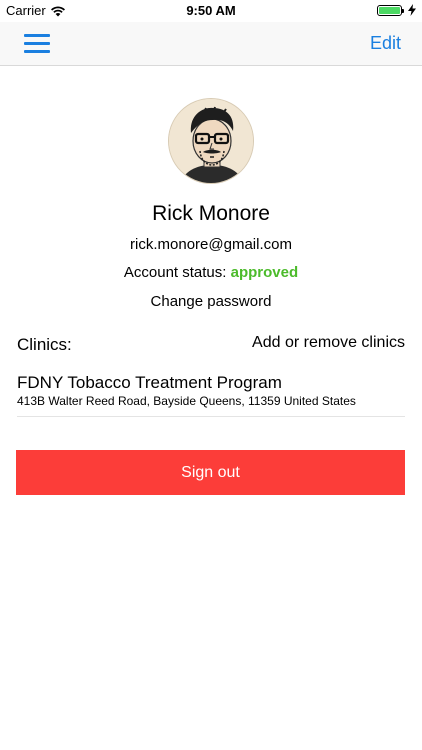 This screenshot has height=750, width=422. I want to click on clinic-name: FDNY Tobacco Treatment Program, so click(149, 382).